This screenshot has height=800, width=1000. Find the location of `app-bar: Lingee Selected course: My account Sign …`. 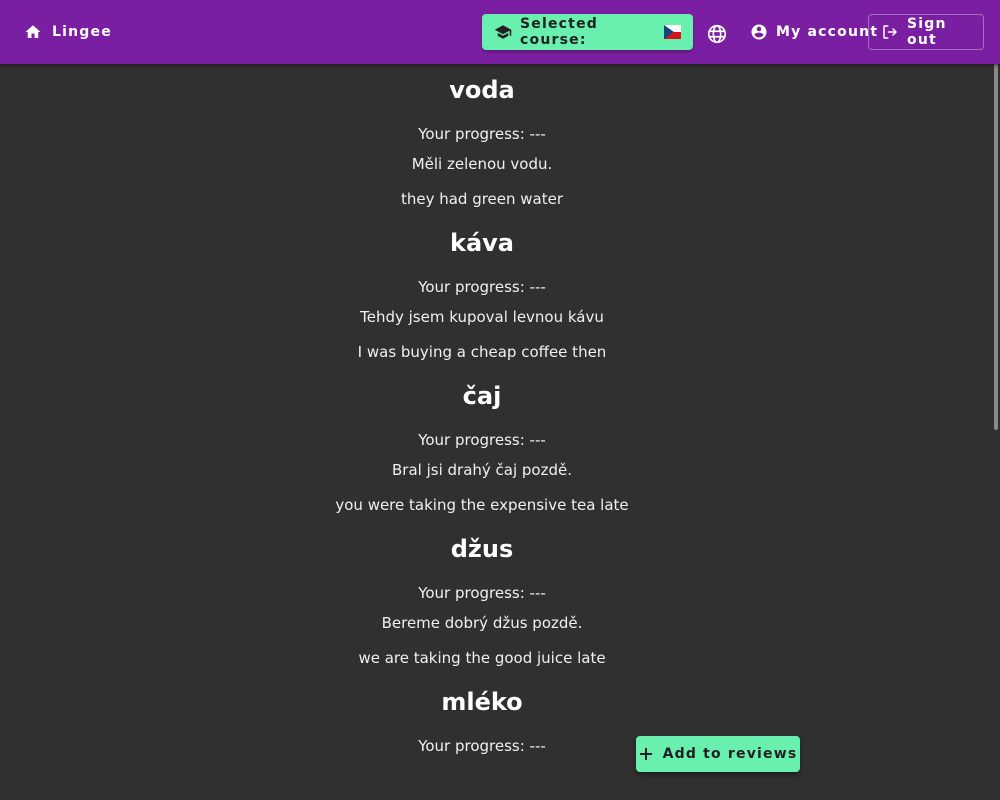

app-bar: Lingee Selected course: My account Sign … is located at coordinates (500, 32).